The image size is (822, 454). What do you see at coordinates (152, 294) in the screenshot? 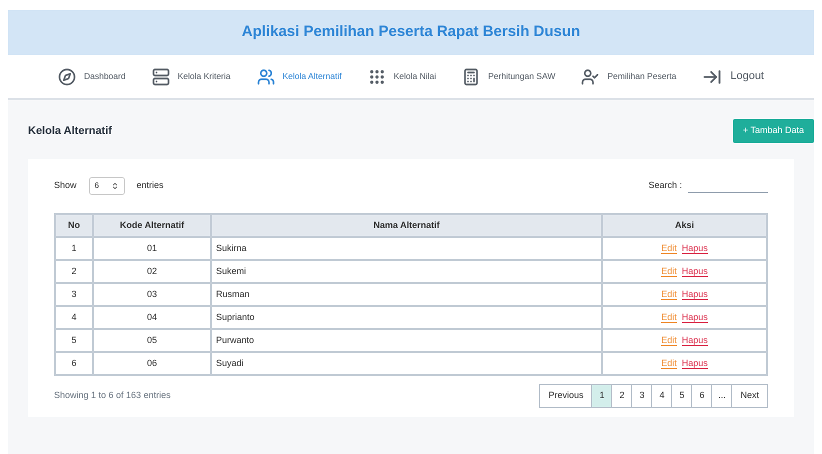
I see `table-cell: 03` at bounding box center [152, 294].